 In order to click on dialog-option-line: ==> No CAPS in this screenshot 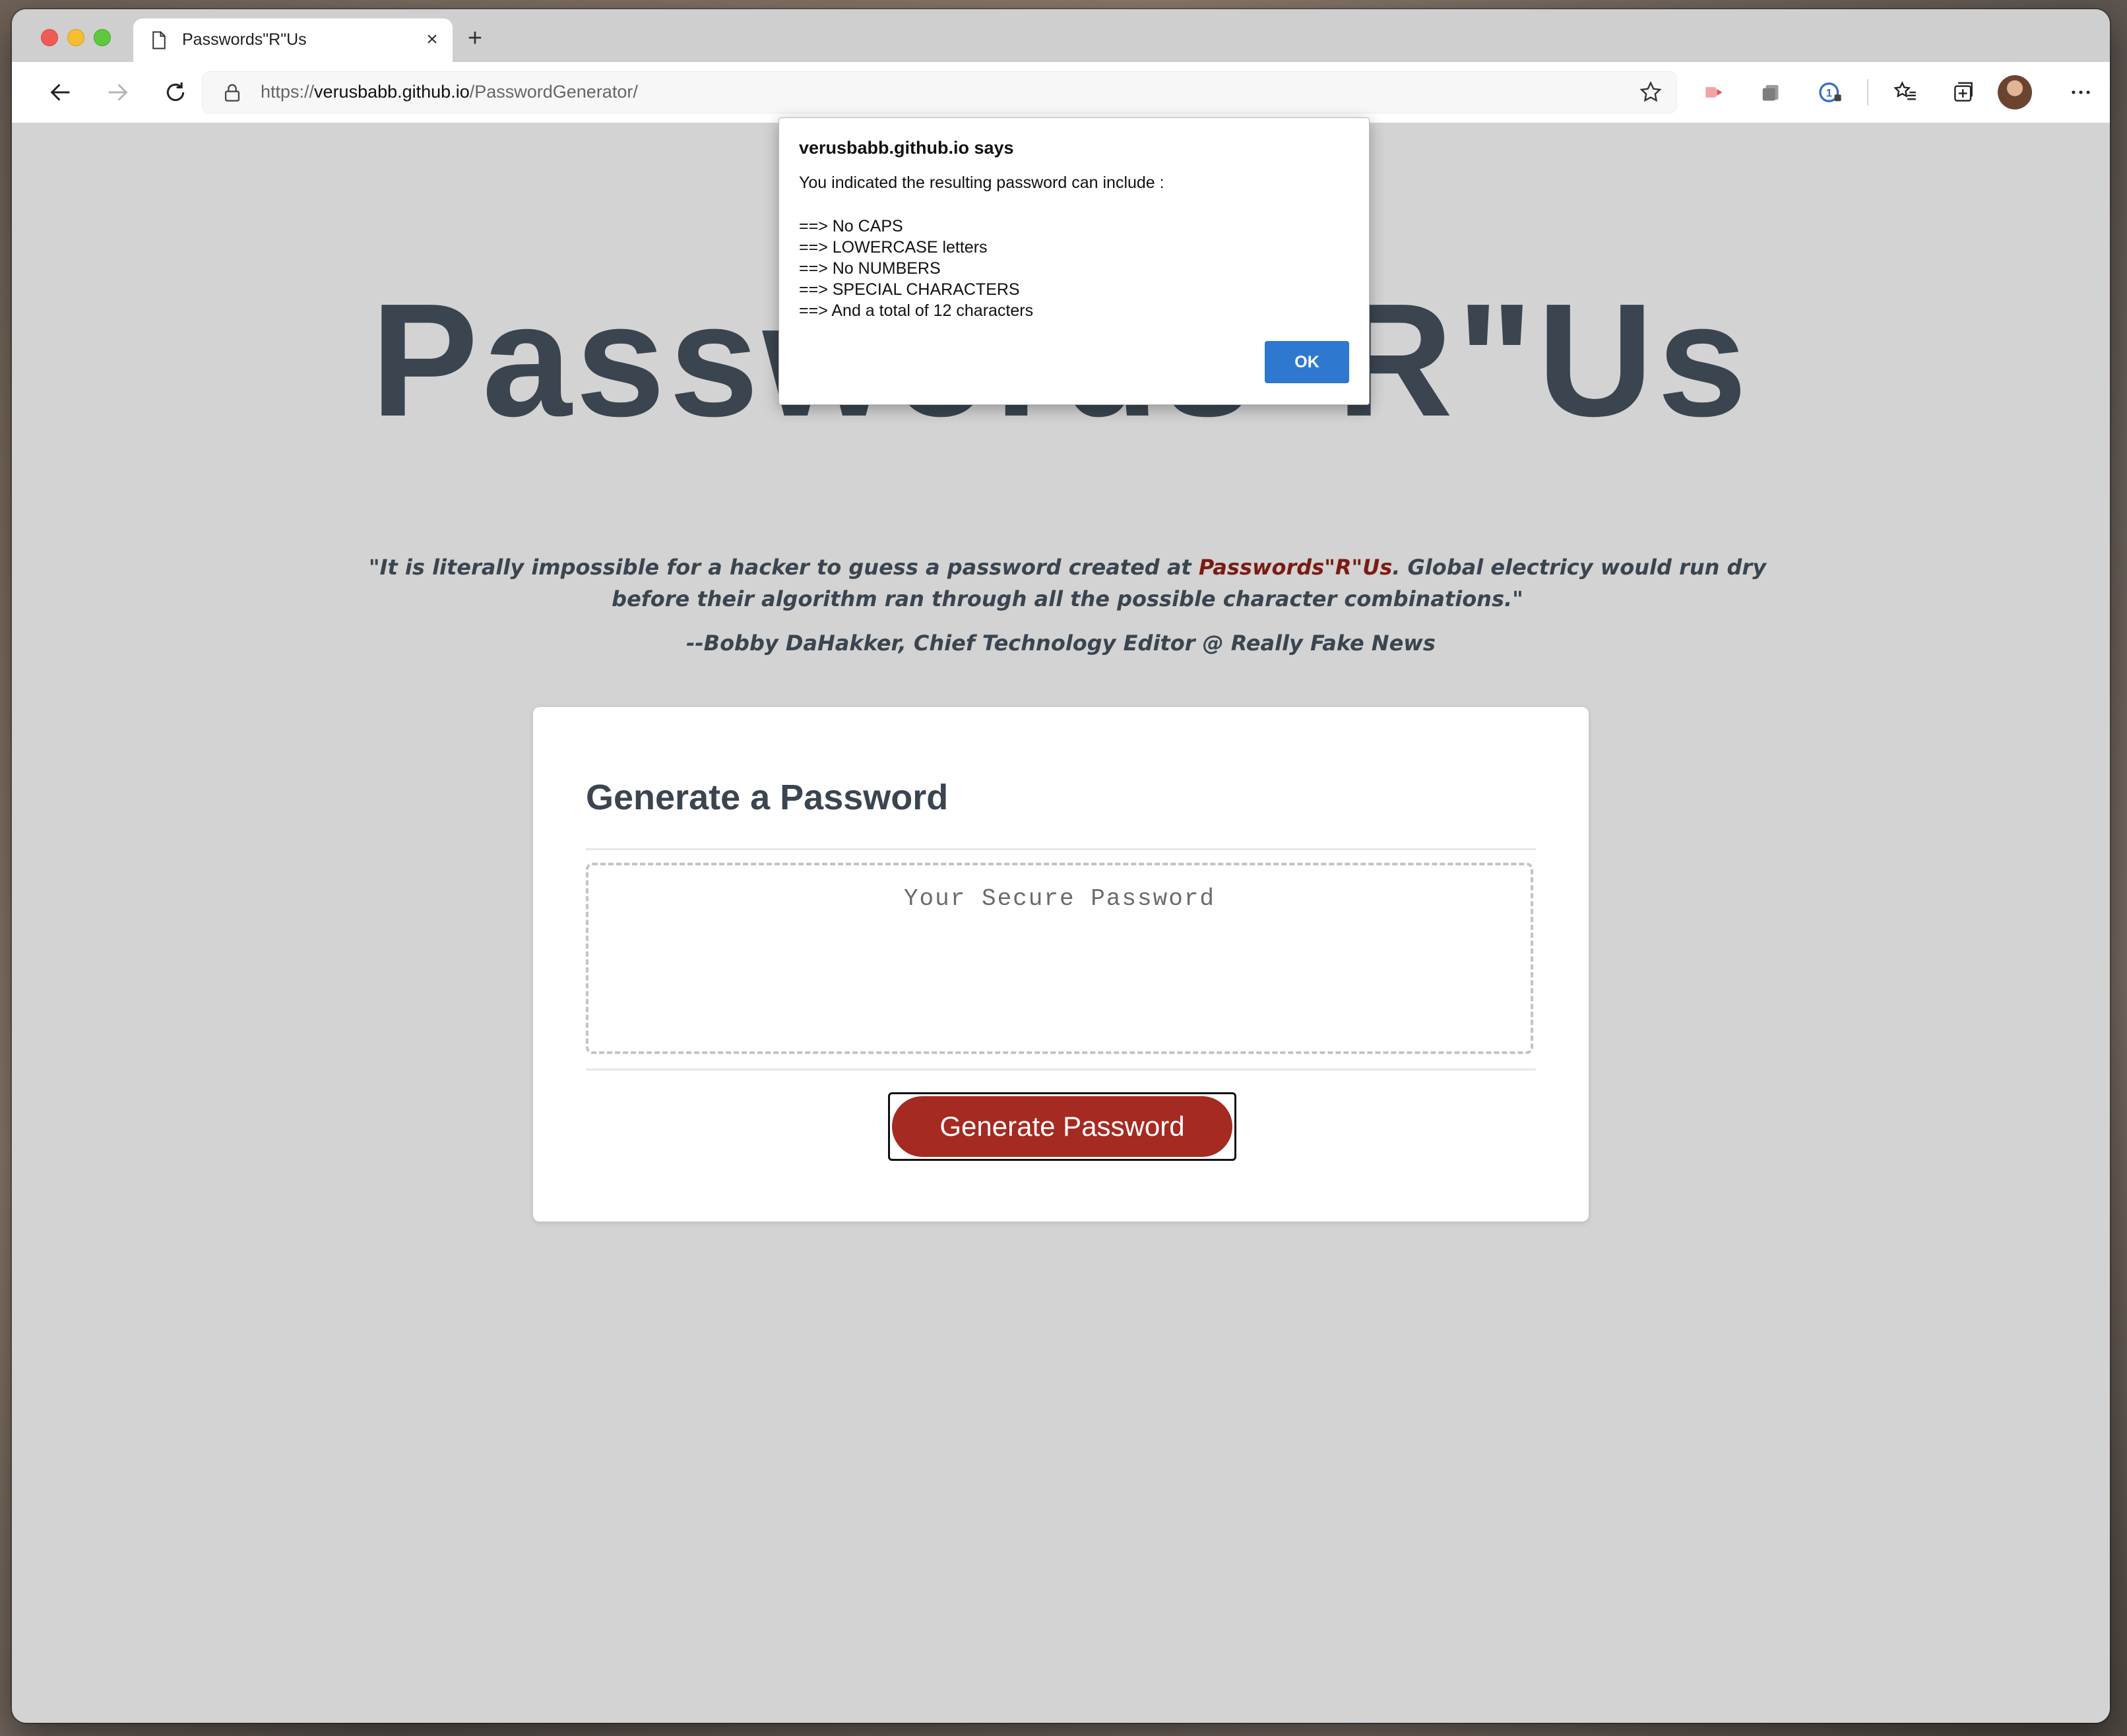, I will do `click(851, 226)`.